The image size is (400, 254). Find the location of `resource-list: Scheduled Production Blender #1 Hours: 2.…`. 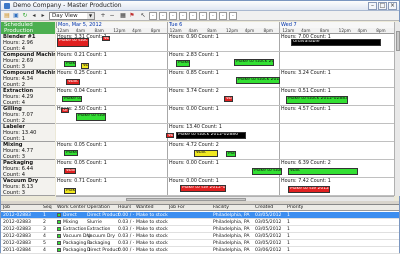

resource-list: Scheduled Production Blender #1 Hours: 2.… is located at coordinates (28, 109).